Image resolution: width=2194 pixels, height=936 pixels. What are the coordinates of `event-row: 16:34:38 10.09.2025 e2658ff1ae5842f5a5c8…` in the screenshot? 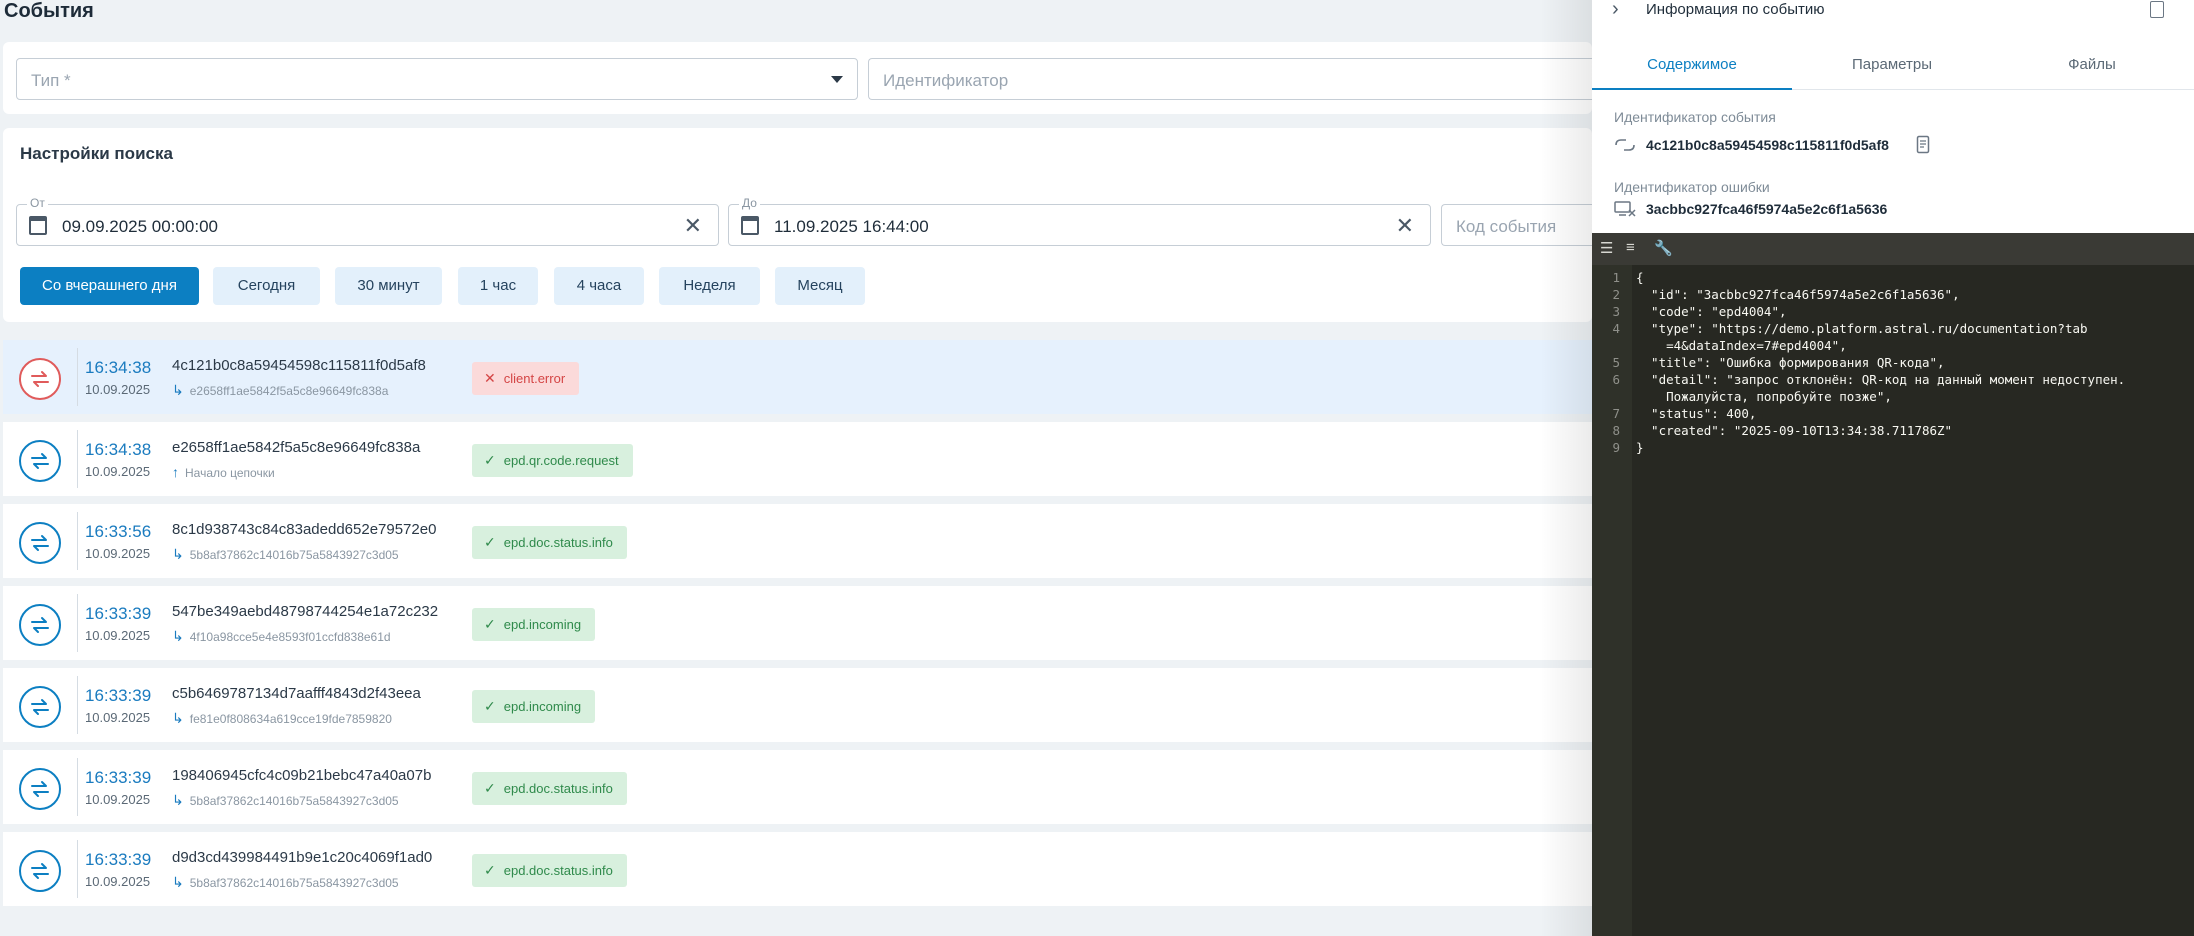 It's located at (797, 459).